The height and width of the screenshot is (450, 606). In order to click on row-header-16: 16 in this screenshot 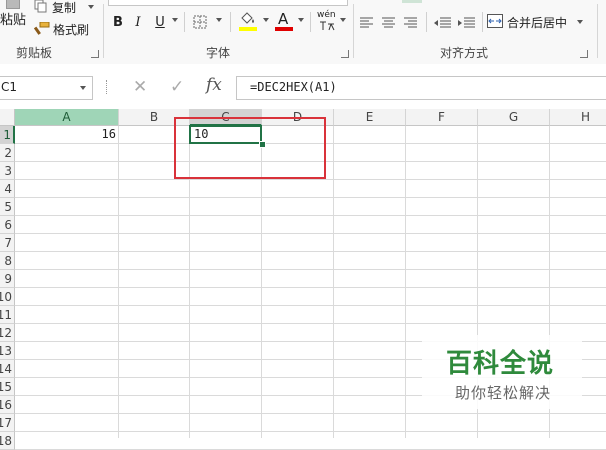, I will do `click(7, 405)`.